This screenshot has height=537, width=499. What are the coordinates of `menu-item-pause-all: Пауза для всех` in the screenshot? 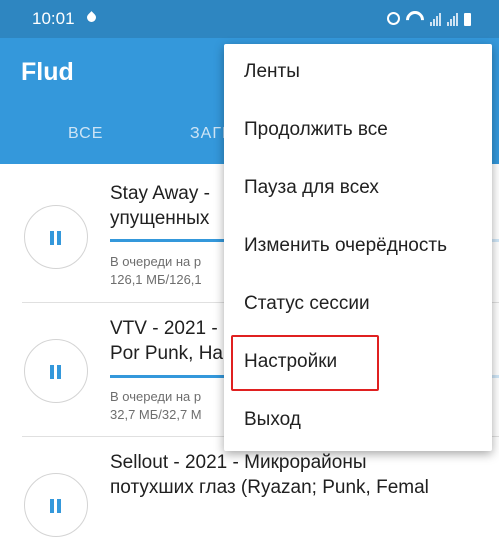 It's located at (358, 189).